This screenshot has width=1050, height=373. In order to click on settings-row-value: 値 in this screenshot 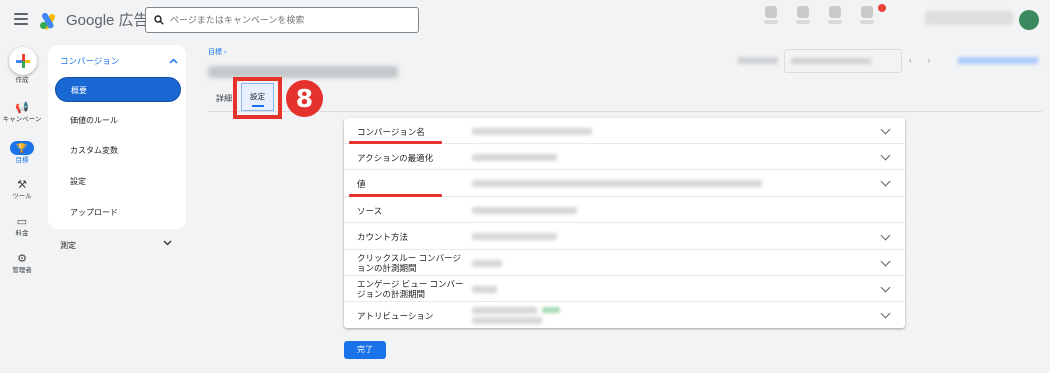, I will do `click(624, 183)`.